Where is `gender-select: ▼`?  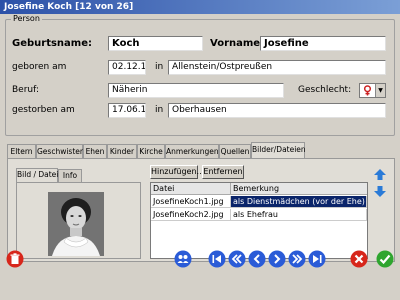
gender-select: ▼ is located at coordinates (372, 90).